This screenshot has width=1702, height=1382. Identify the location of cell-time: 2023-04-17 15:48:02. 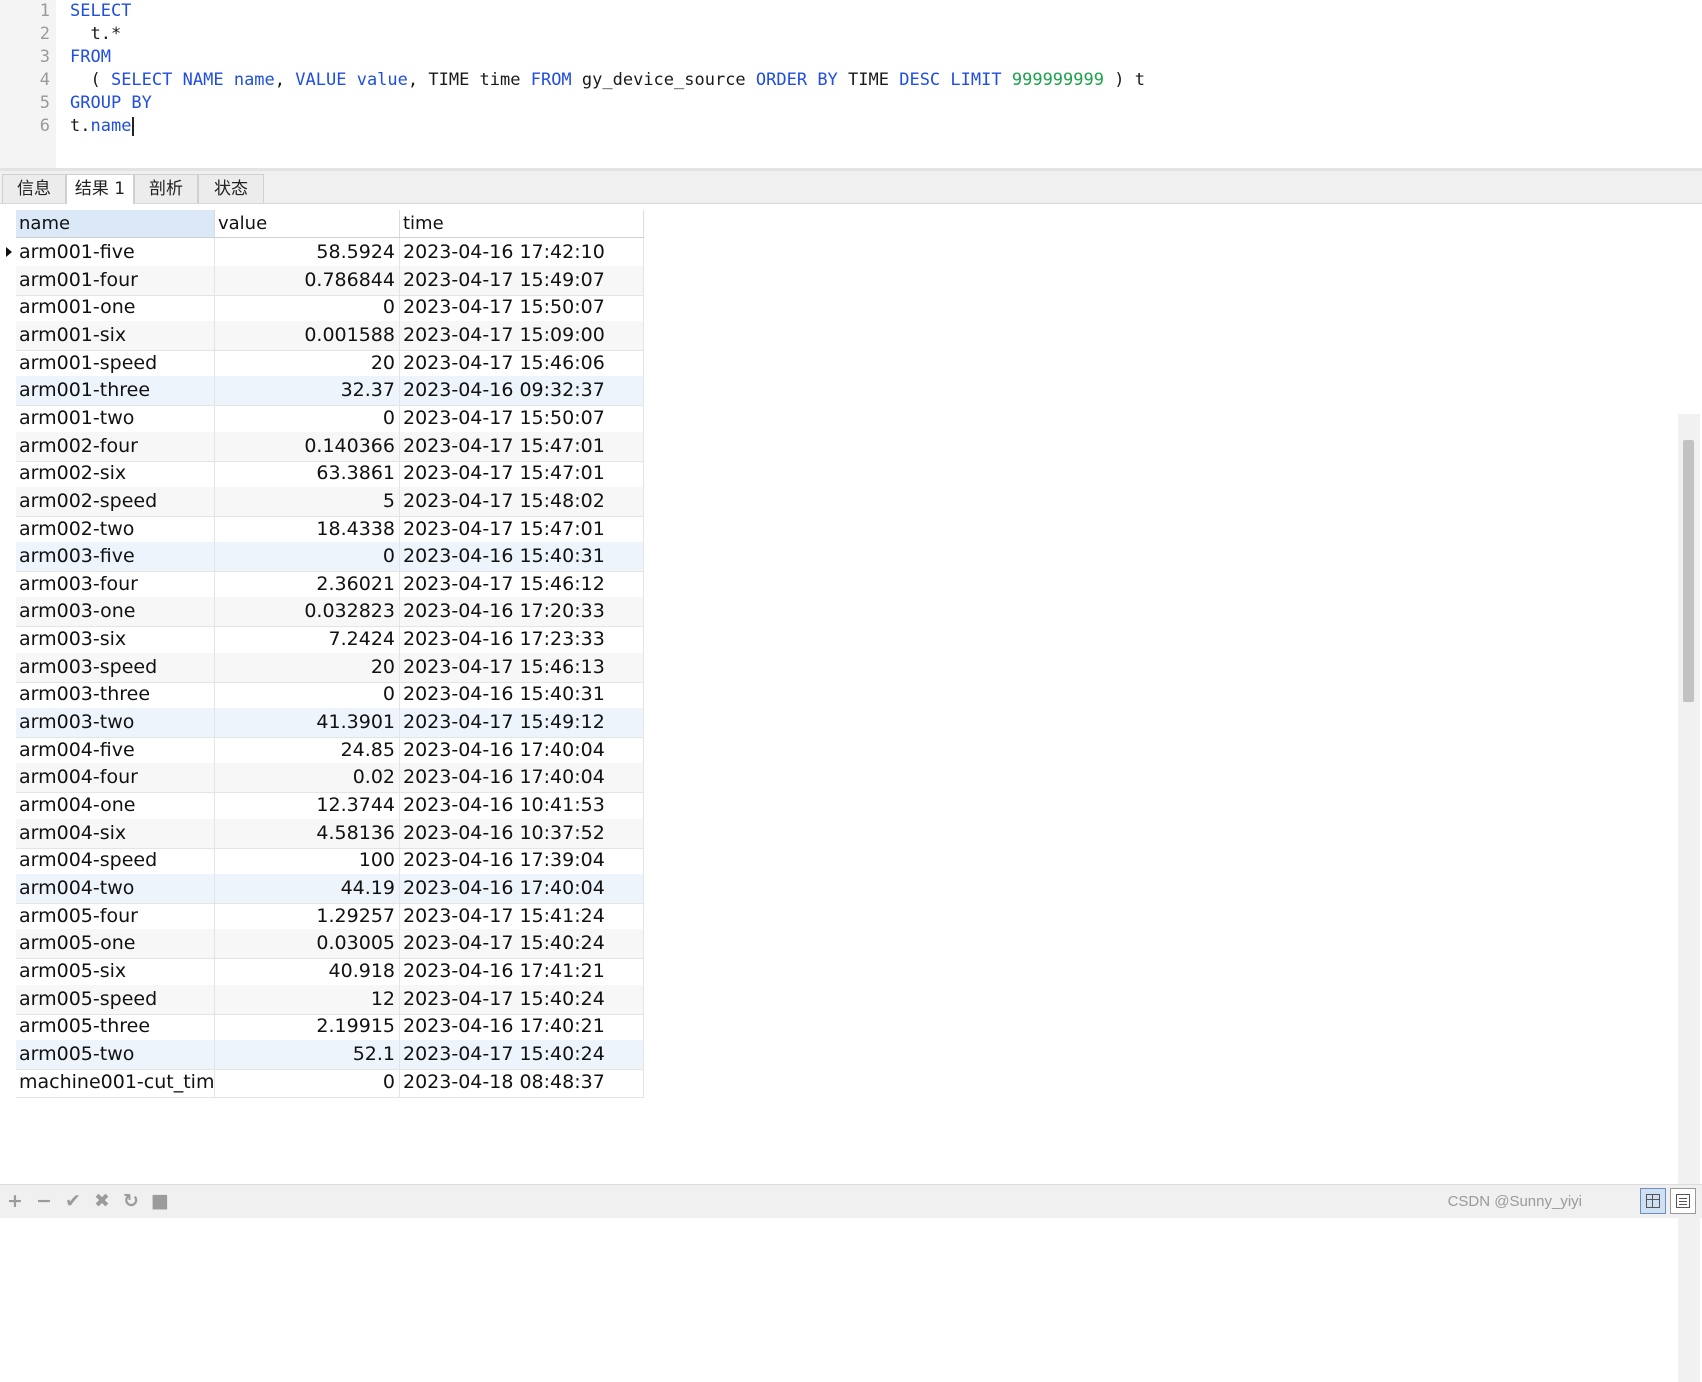
(522, 501).